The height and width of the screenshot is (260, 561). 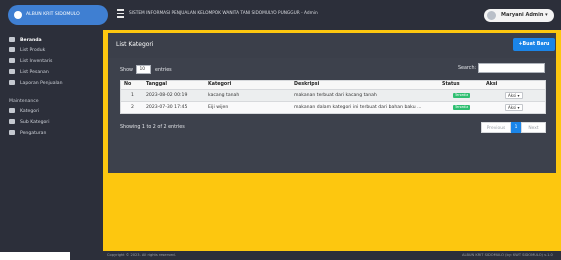 I want to click on sidebar-item-laporan-penjualan: Laporan Penjualan, so click(x=36, y=84).